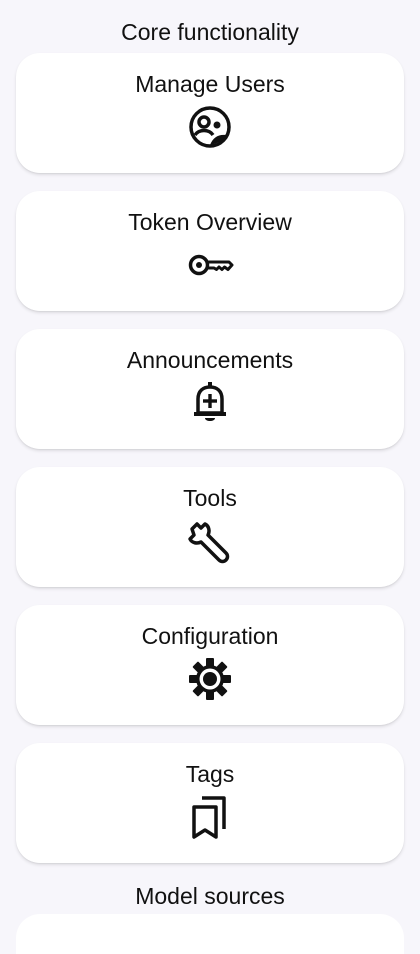 The height and width of the screenshot is (954, 420). What do you see at coordinates (210, 498) in the screenshot?
I see `tools-label: Tools` at bounding box center [210, 498].